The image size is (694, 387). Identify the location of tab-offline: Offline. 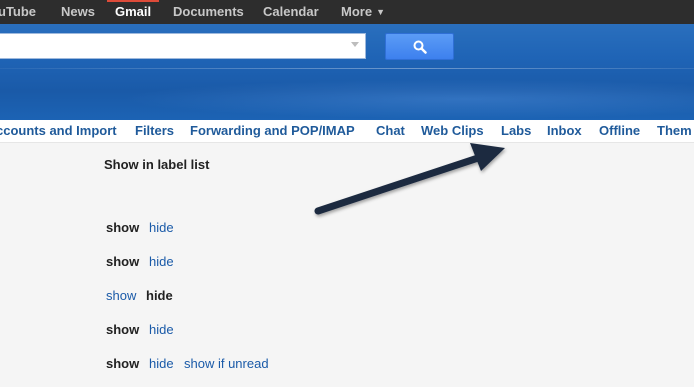
(619, 131).